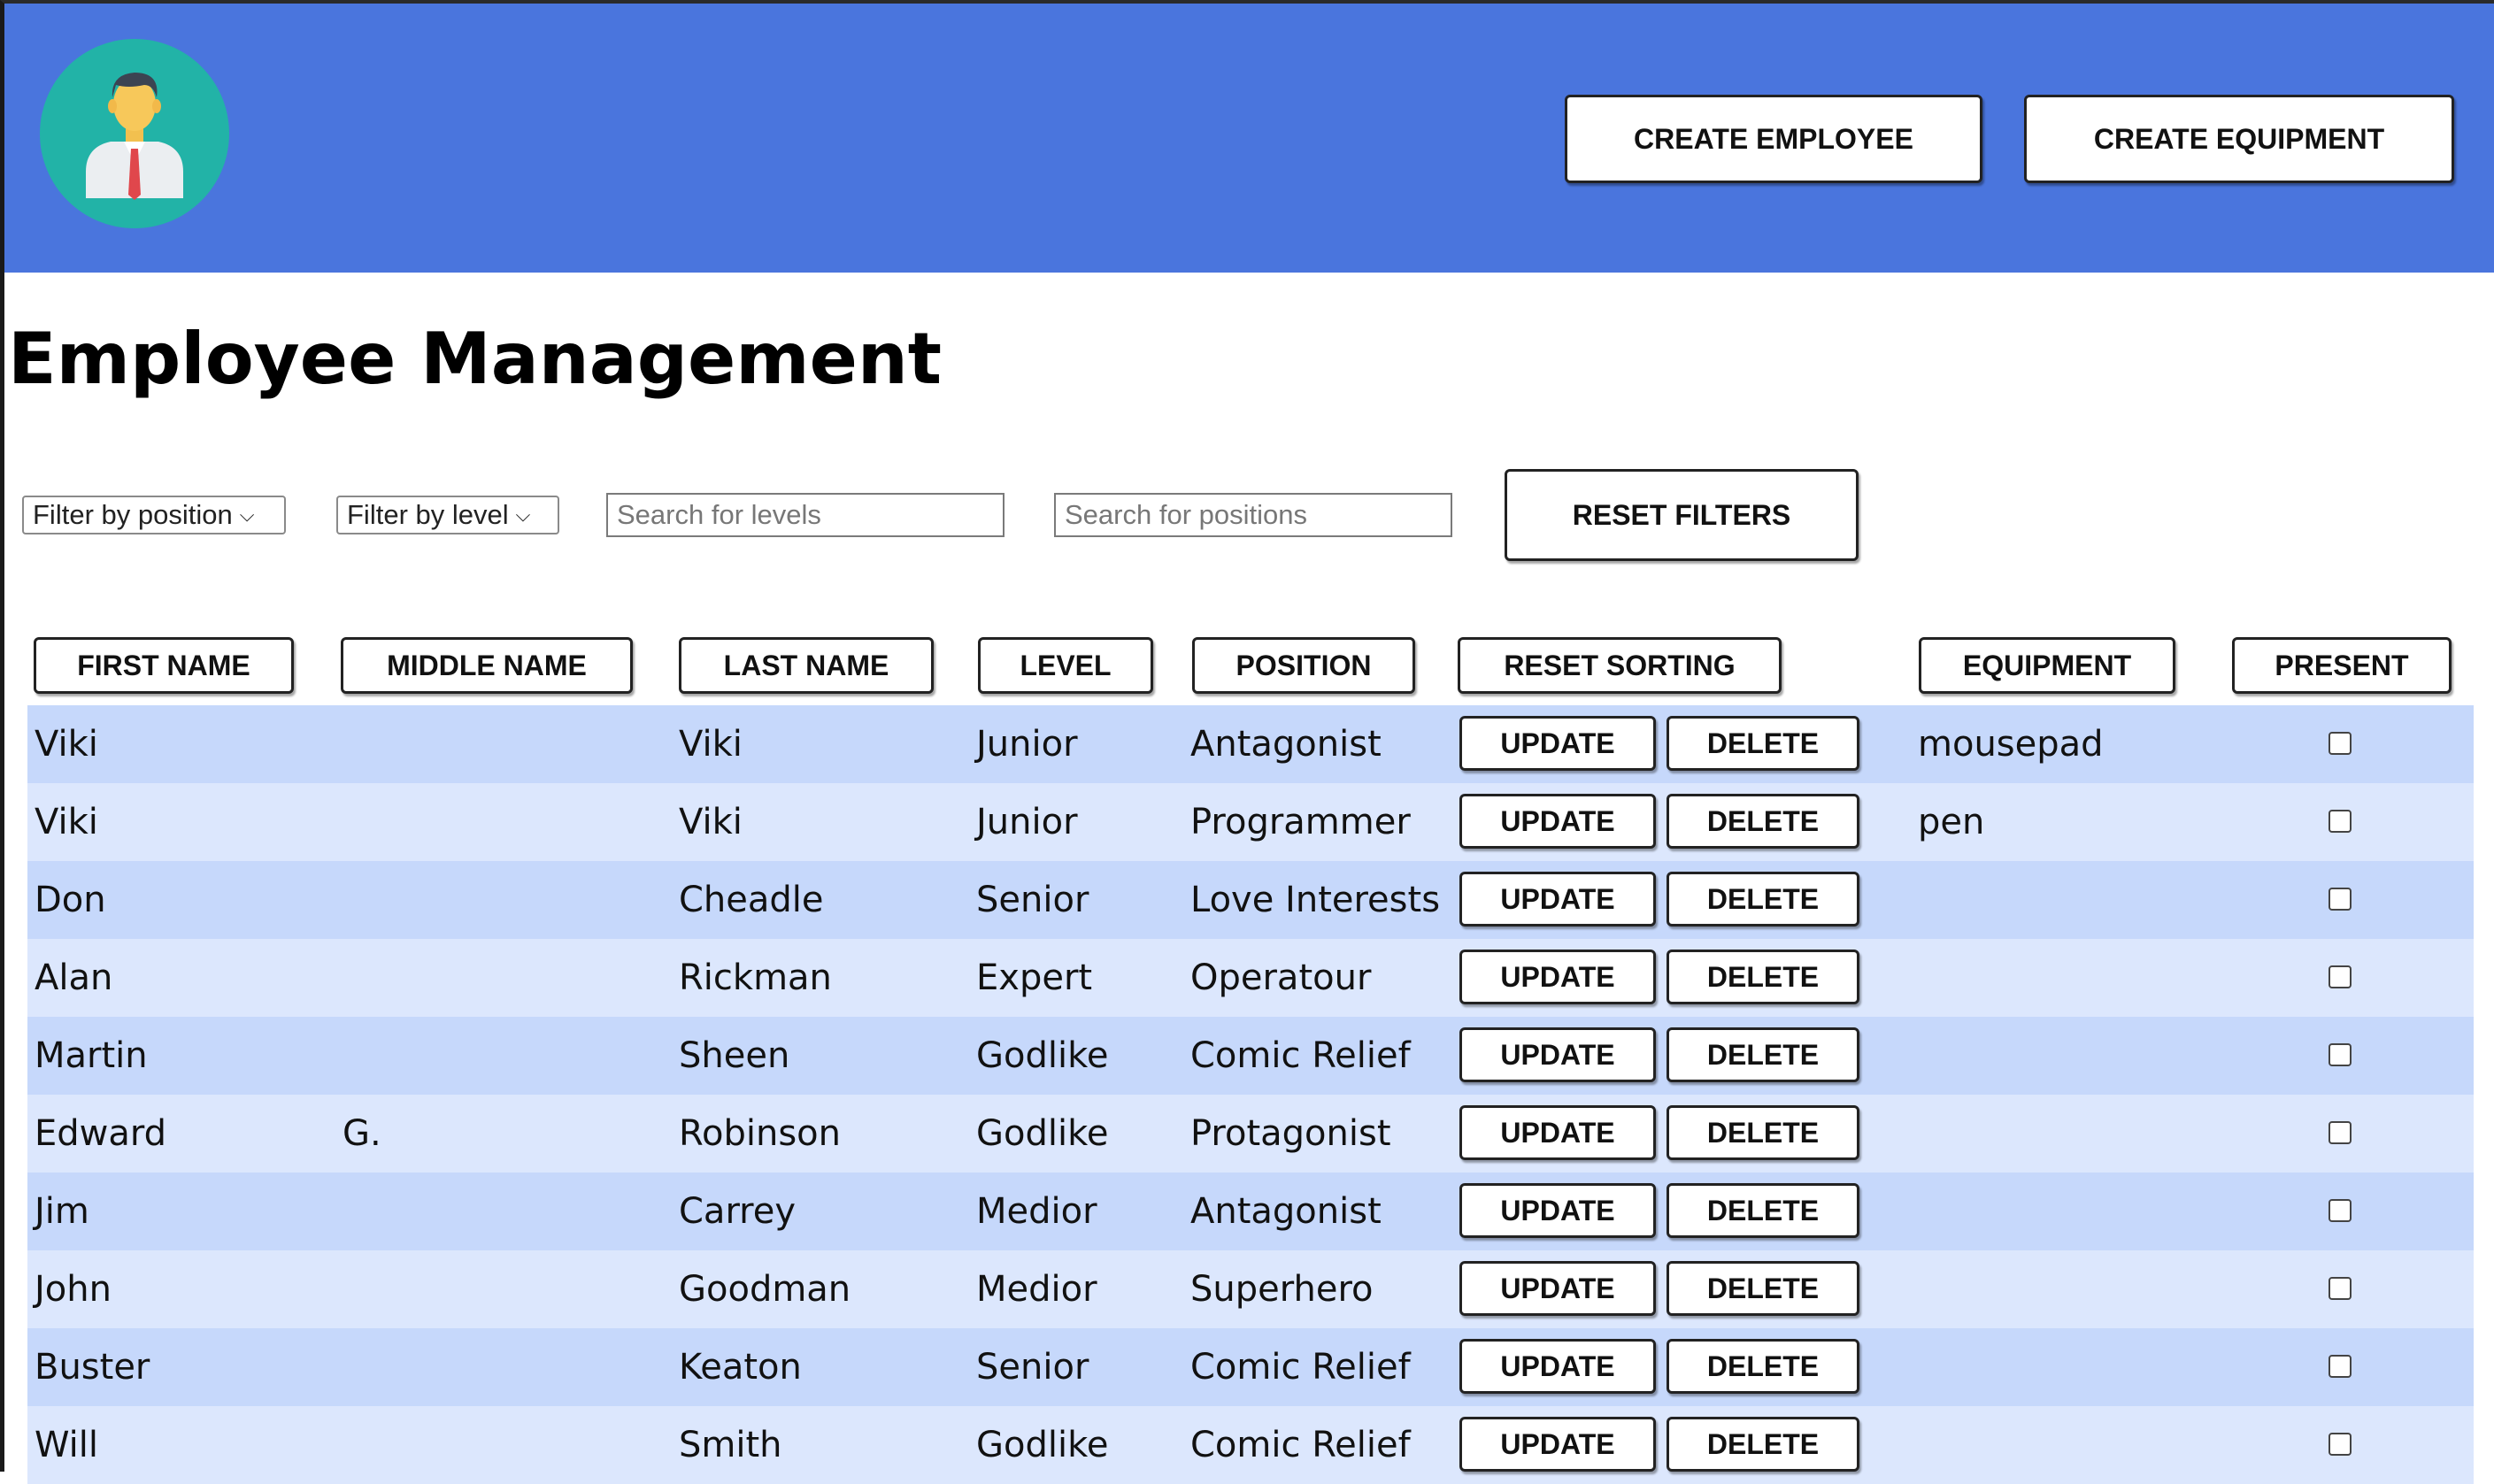 This screenshot has width=2494, height=1484. What do you see at coordinates (2342, 665) in the screenshot?
I see `sort-present-button: PRESENT` at bounding box center [2342, 665].